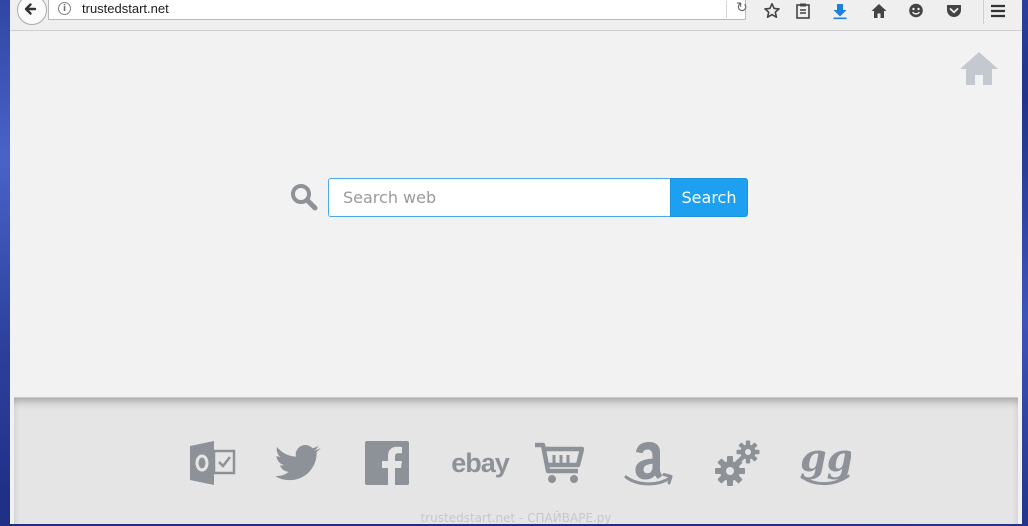  I want to click on hamburger-menu-icon, so click(998, 11).